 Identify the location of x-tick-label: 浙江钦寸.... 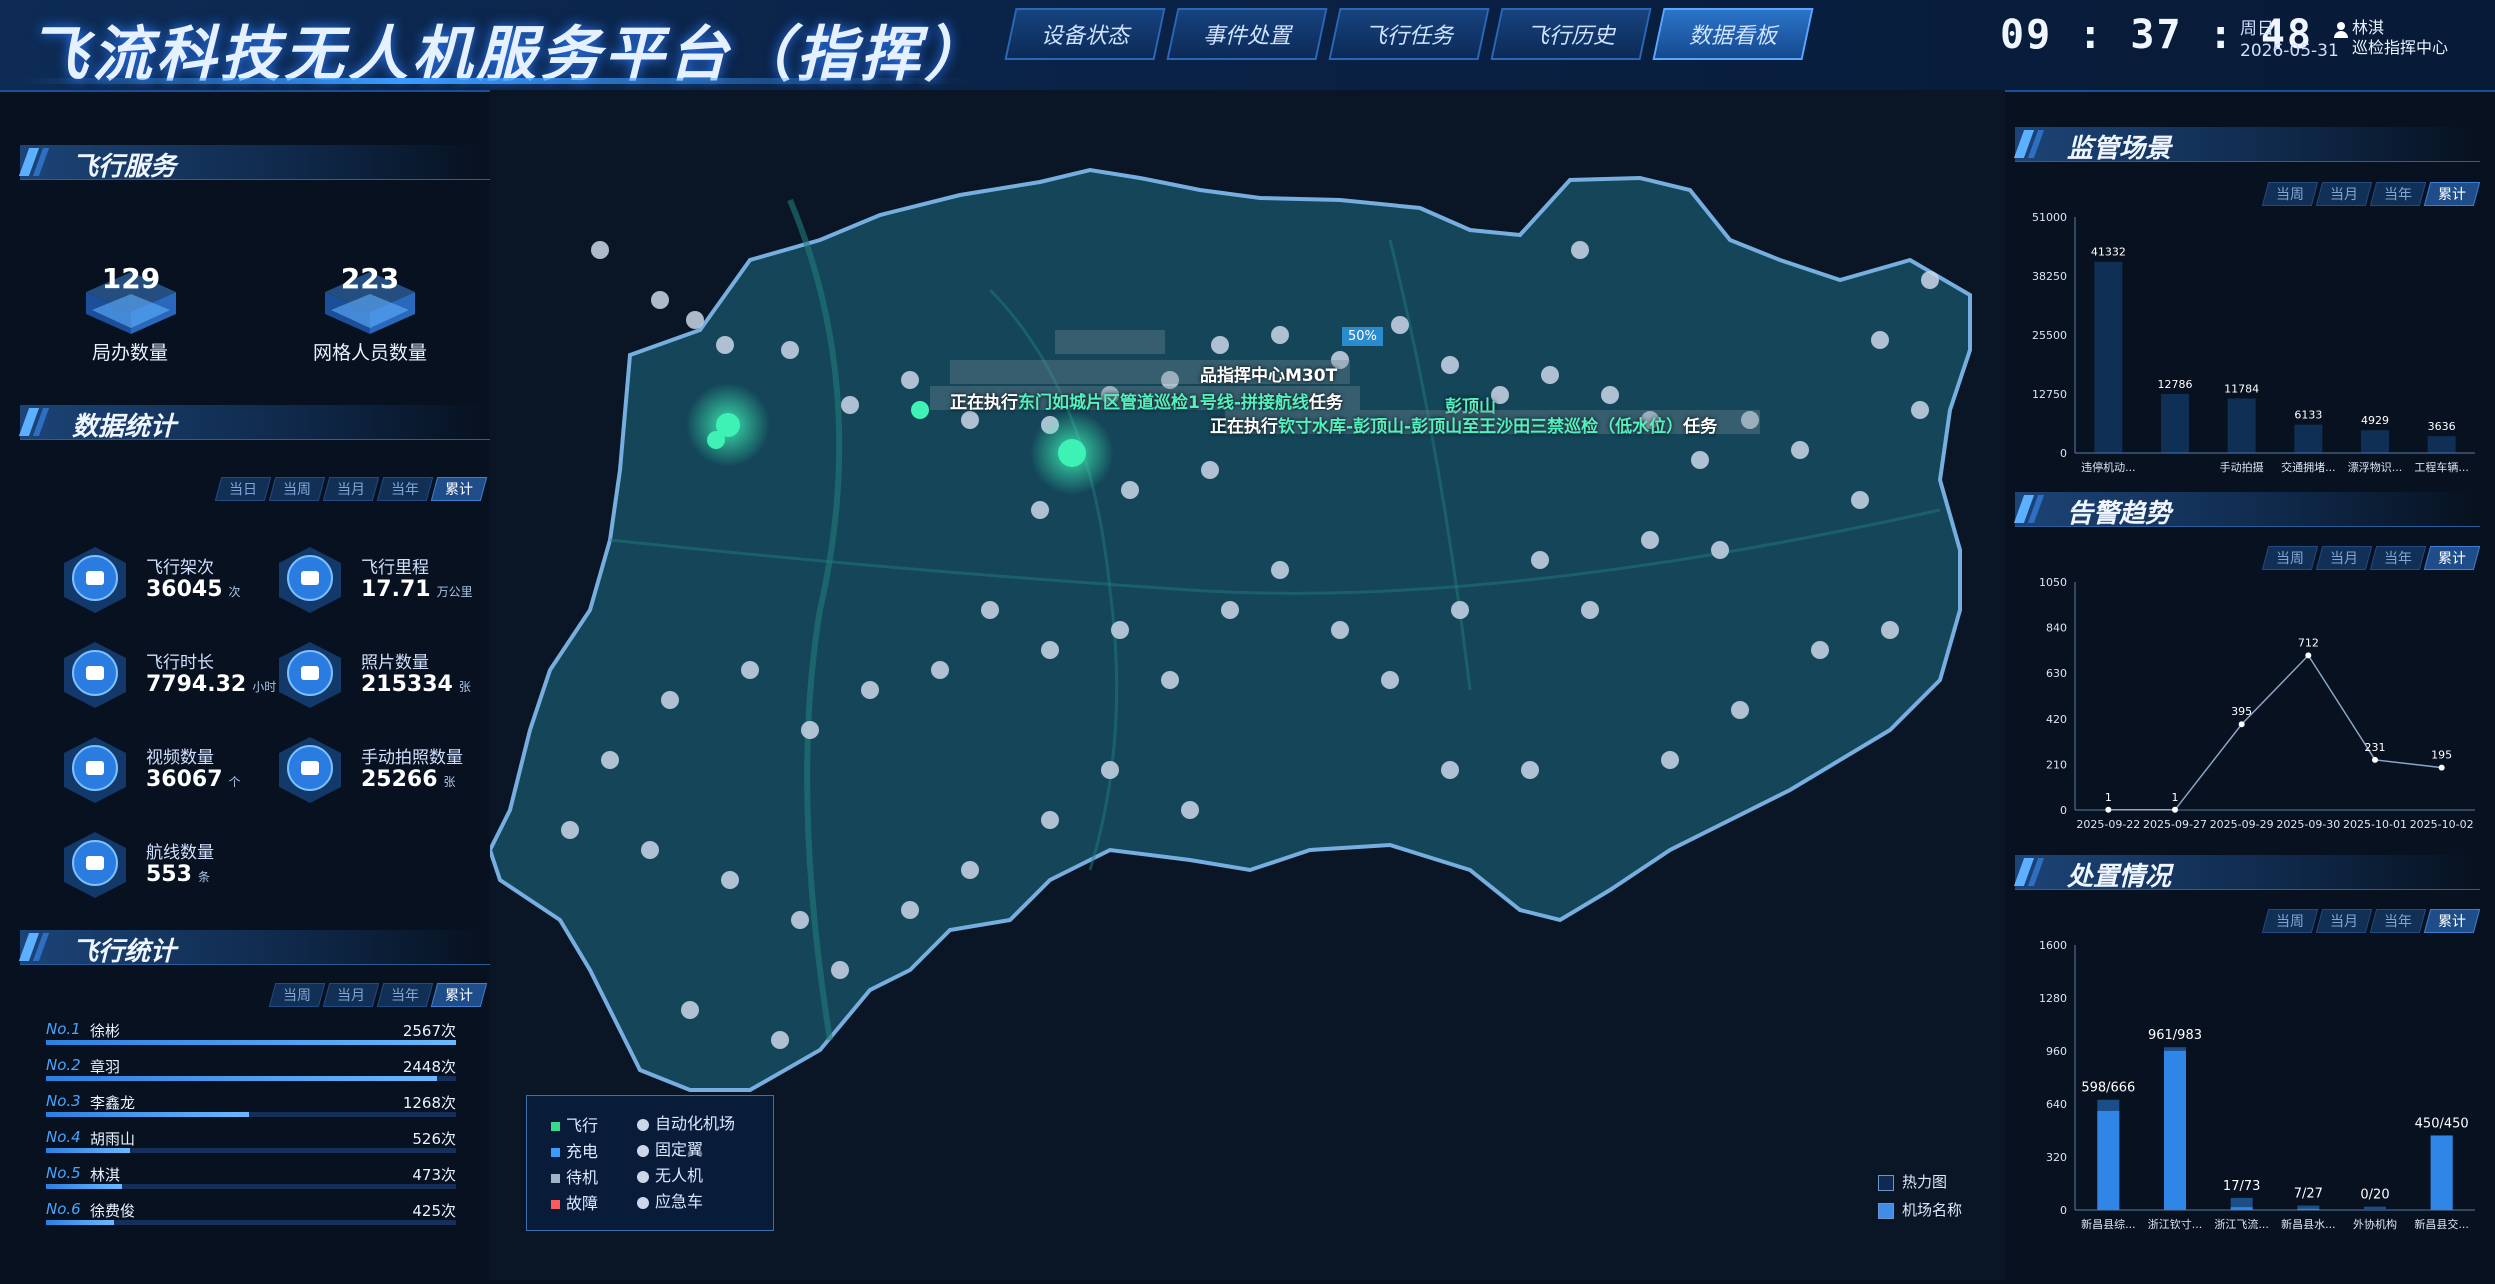
(2175, 1224).